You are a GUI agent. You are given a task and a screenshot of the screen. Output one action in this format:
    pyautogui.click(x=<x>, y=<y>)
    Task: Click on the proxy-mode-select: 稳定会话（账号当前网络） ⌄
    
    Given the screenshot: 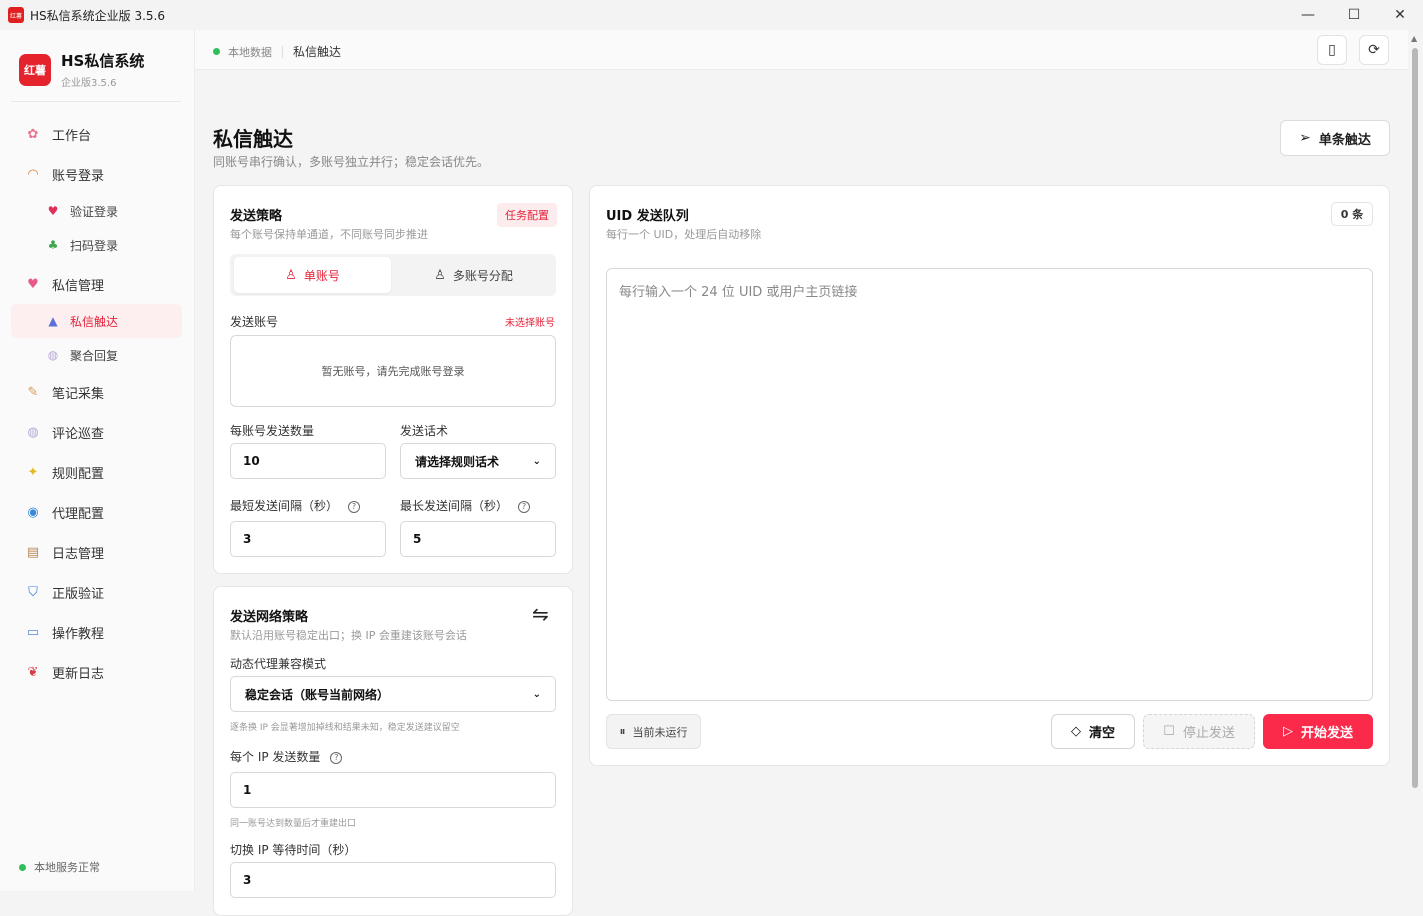 What is the action you would take?
    pyautogui.click(x=393, y=694)
    